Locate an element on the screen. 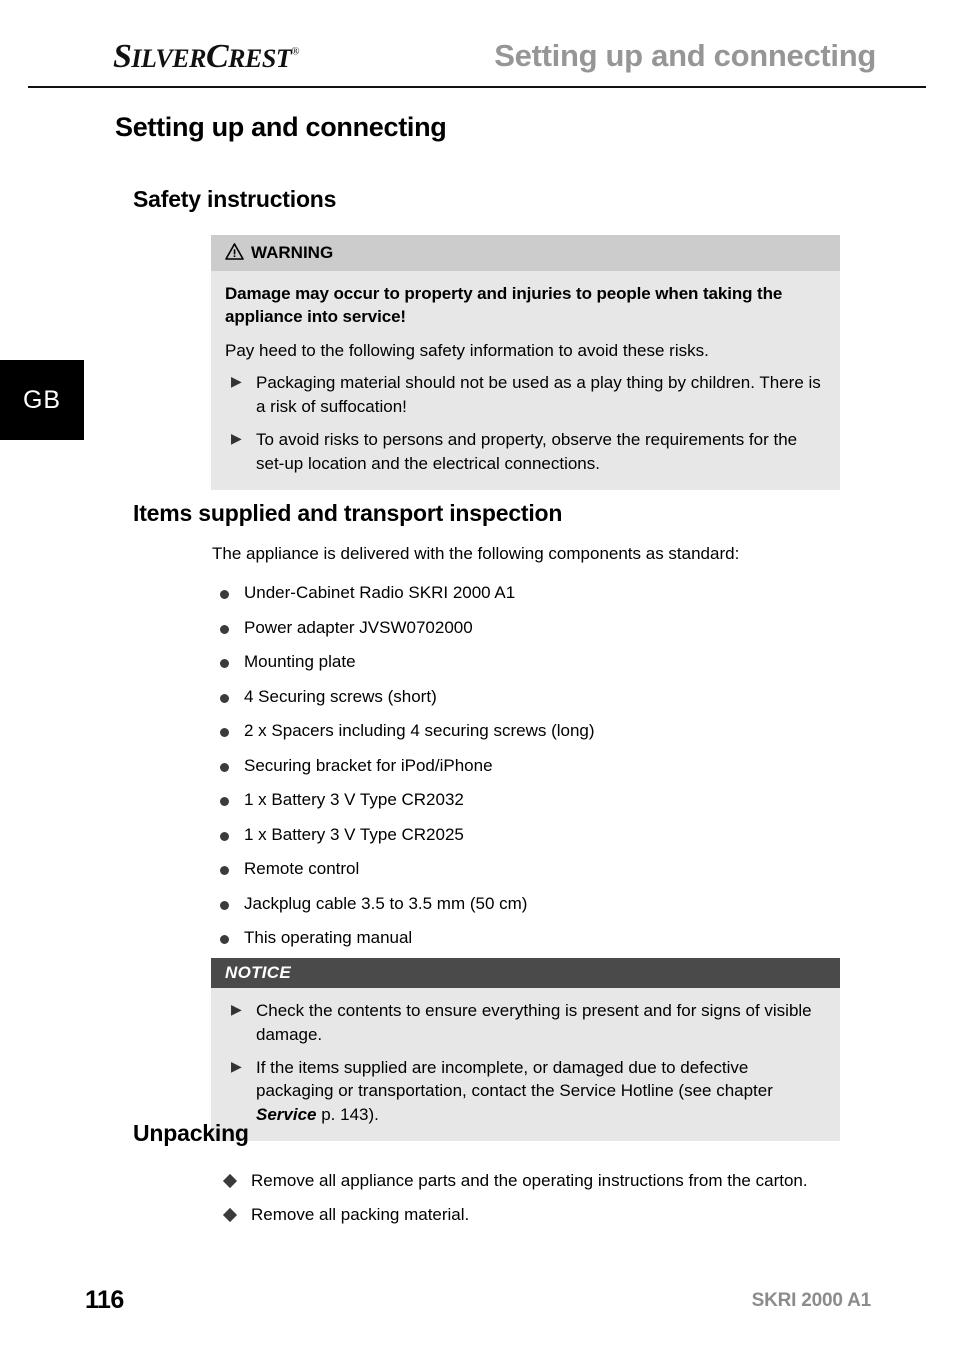  list-item: 1 x Battery 3 V Type CR2025 is located at coordinates (540, 835).